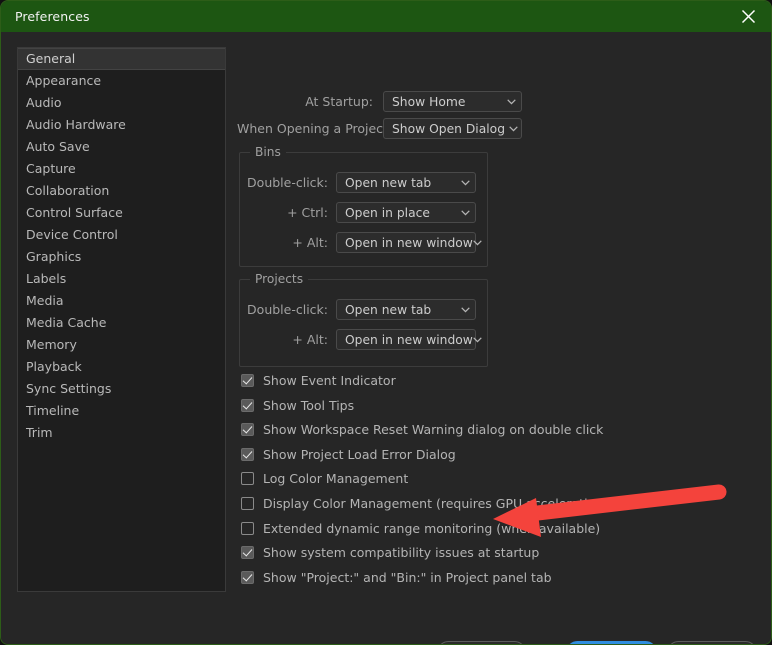  I want to click on bins-row-dropdown: Open in place, so click(406, 212).